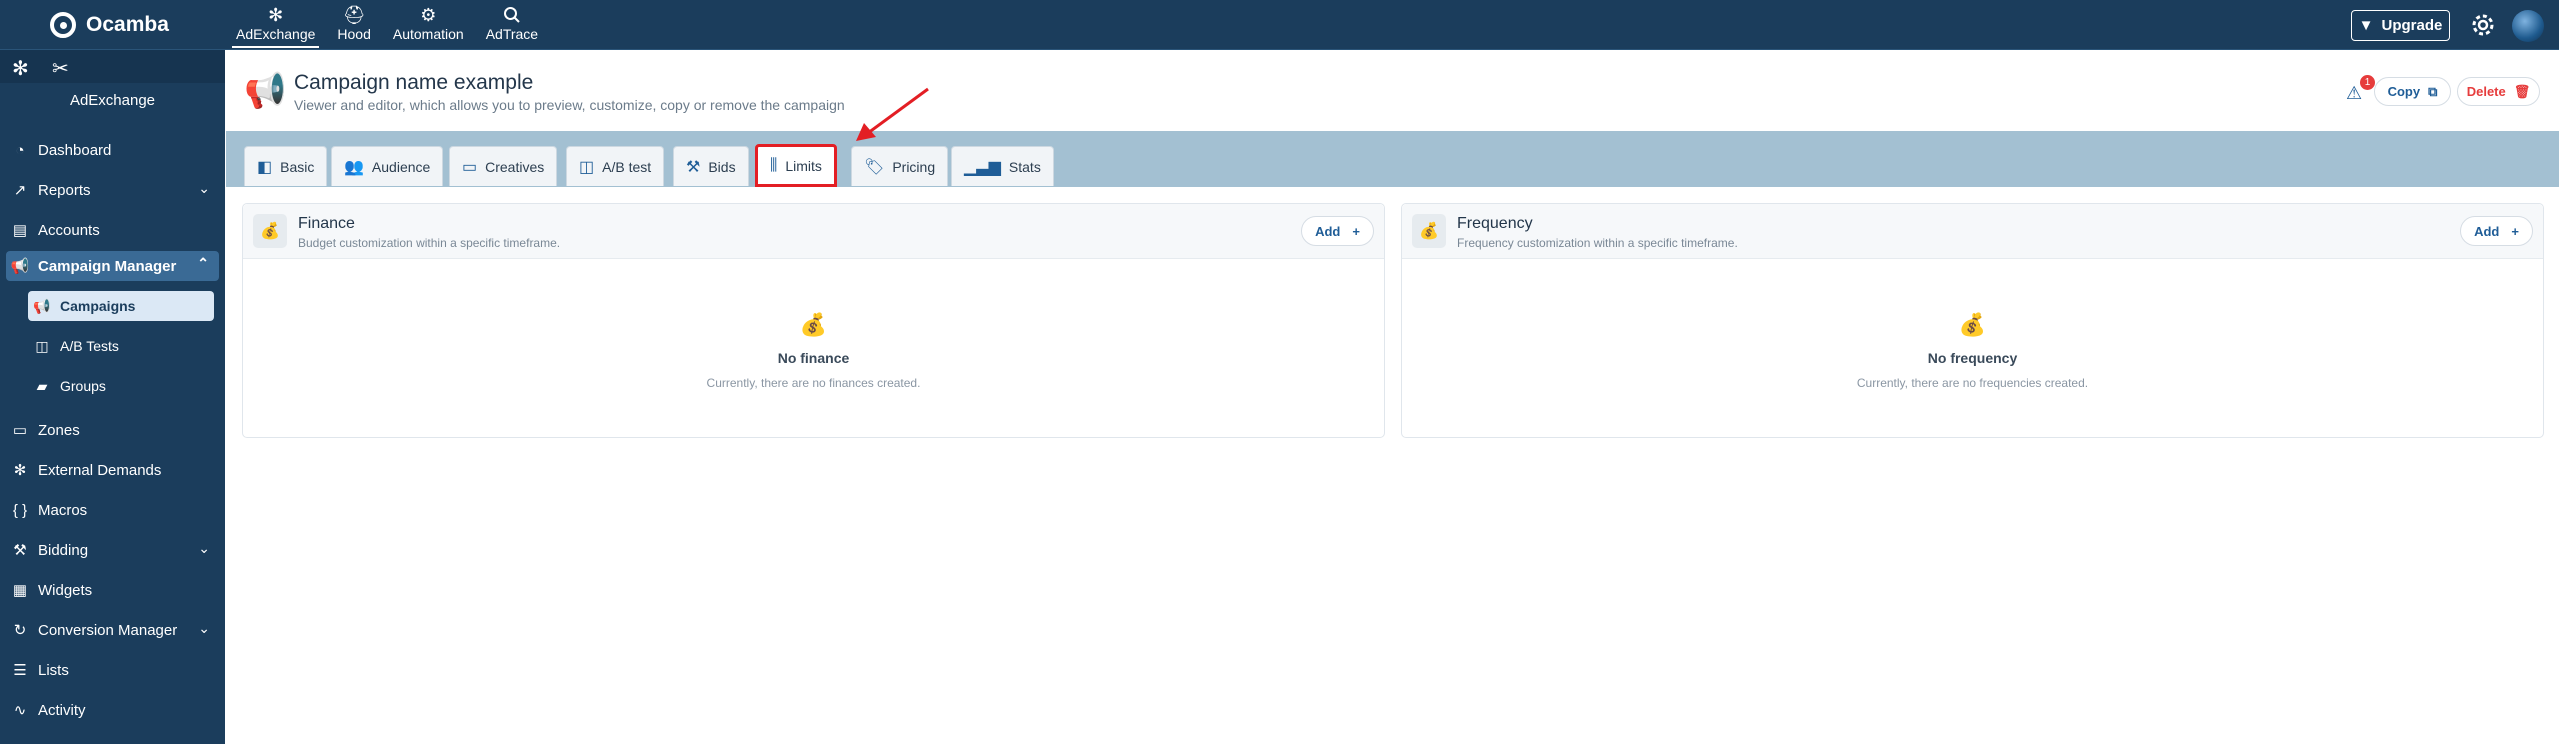 The image size is (2559, 744). I want to click on sidebar-item-label: Conversion Manager, so click(108, 630).